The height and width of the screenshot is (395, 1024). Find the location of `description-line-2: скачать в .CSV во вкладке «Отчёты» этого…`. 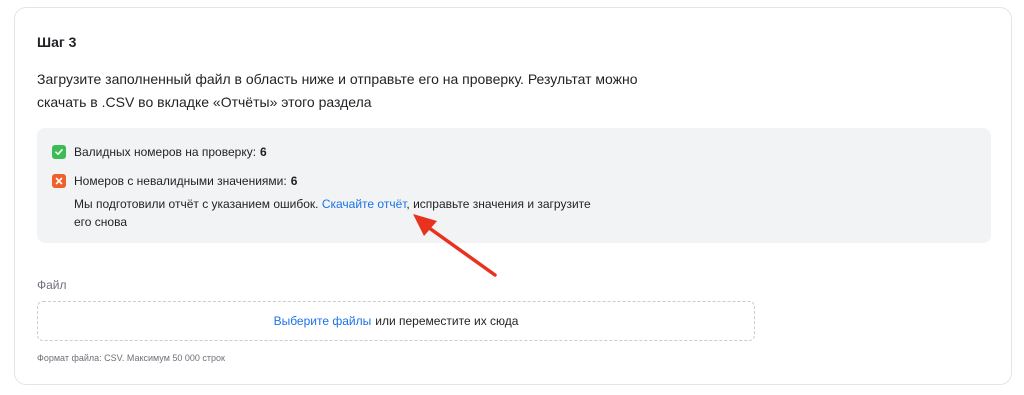

description-line-2: скачать в .CSV во вкладке «Отчёты» этого… is located at coordinates (204, 102).